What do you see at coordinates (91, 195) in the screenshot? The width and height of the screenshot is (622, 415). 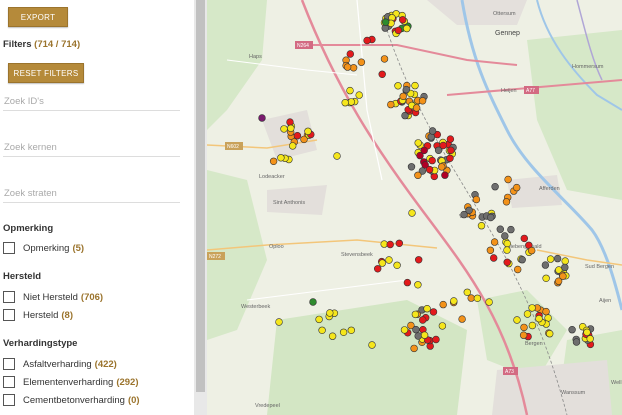 I see `search-straten-input` at bounding box center [91, 195].